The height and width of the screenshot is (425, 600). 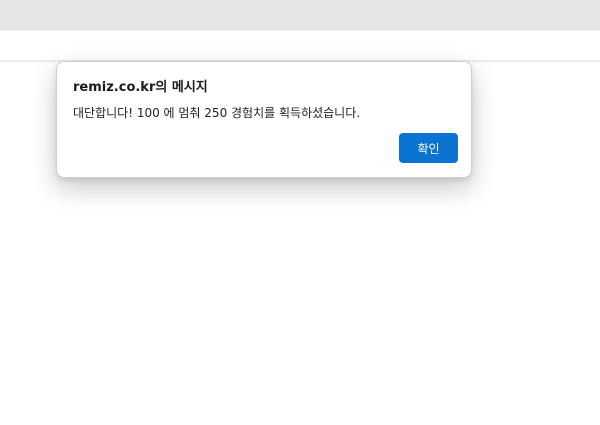 What do you see at coordinates (300, 15) in the screenshot?
I see `browser-tab-strip` at bounding box center [300, 15].